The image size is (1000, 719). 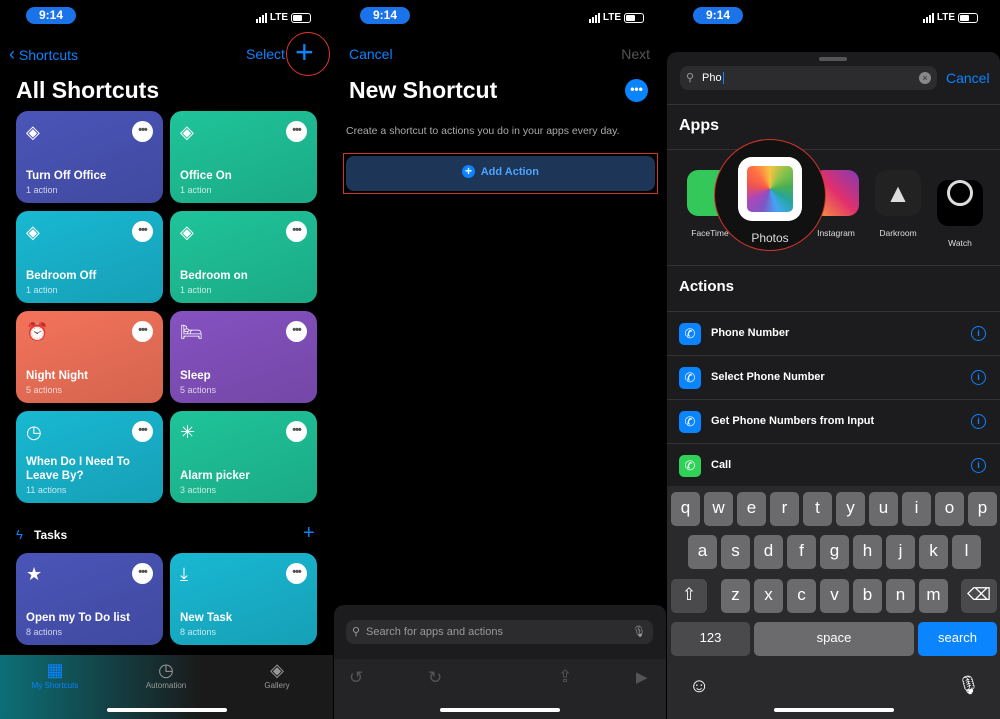 What do you see at coordinates (215, 476) in the screenshot?
I see `shortcut-name: Alarm picker` at bounding box center [215, 476].